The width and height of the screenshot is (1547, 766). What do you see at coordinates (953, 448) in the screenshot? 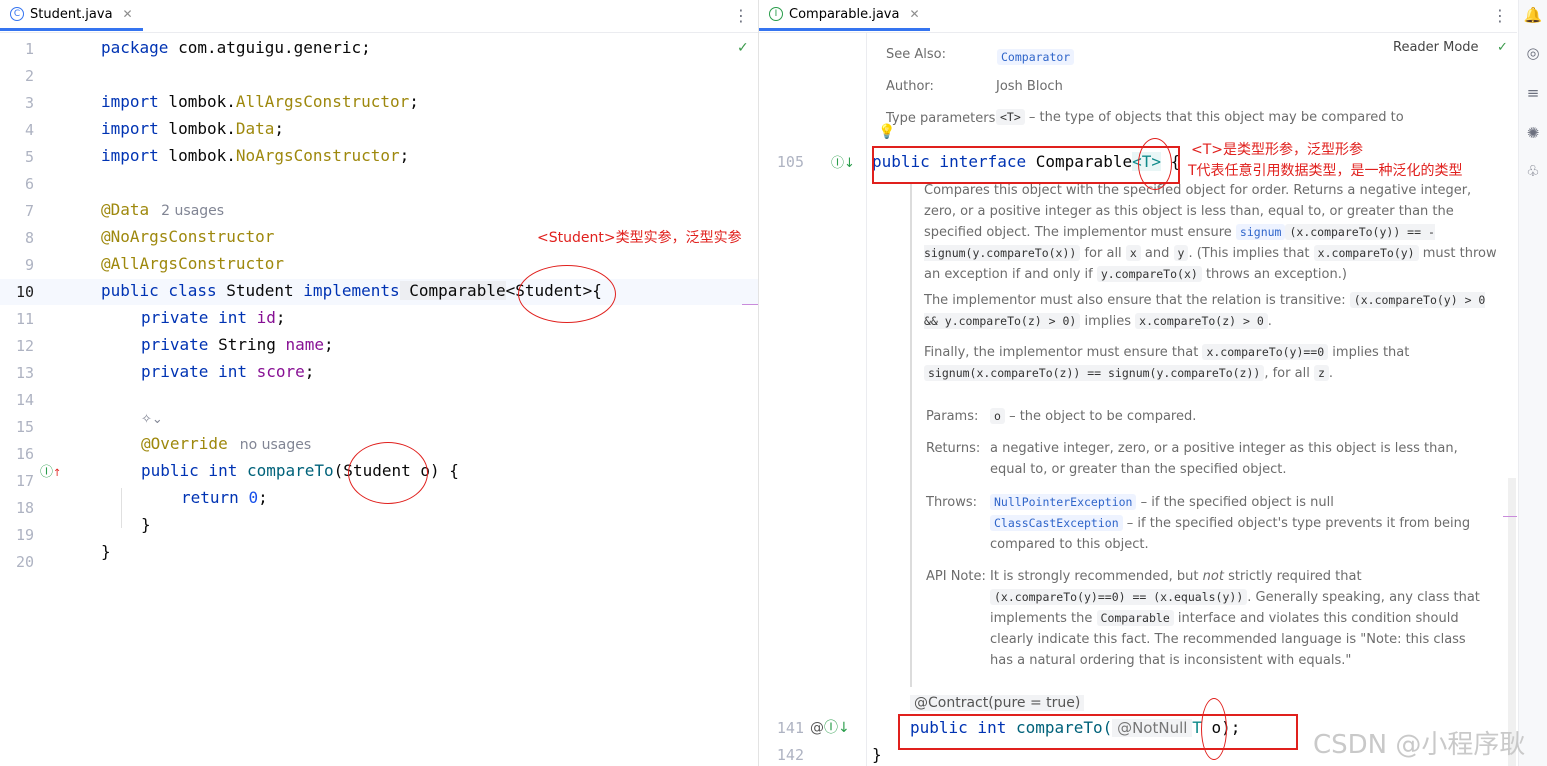
I see `returns-label: Returns:` at bounding box center [953, 448].